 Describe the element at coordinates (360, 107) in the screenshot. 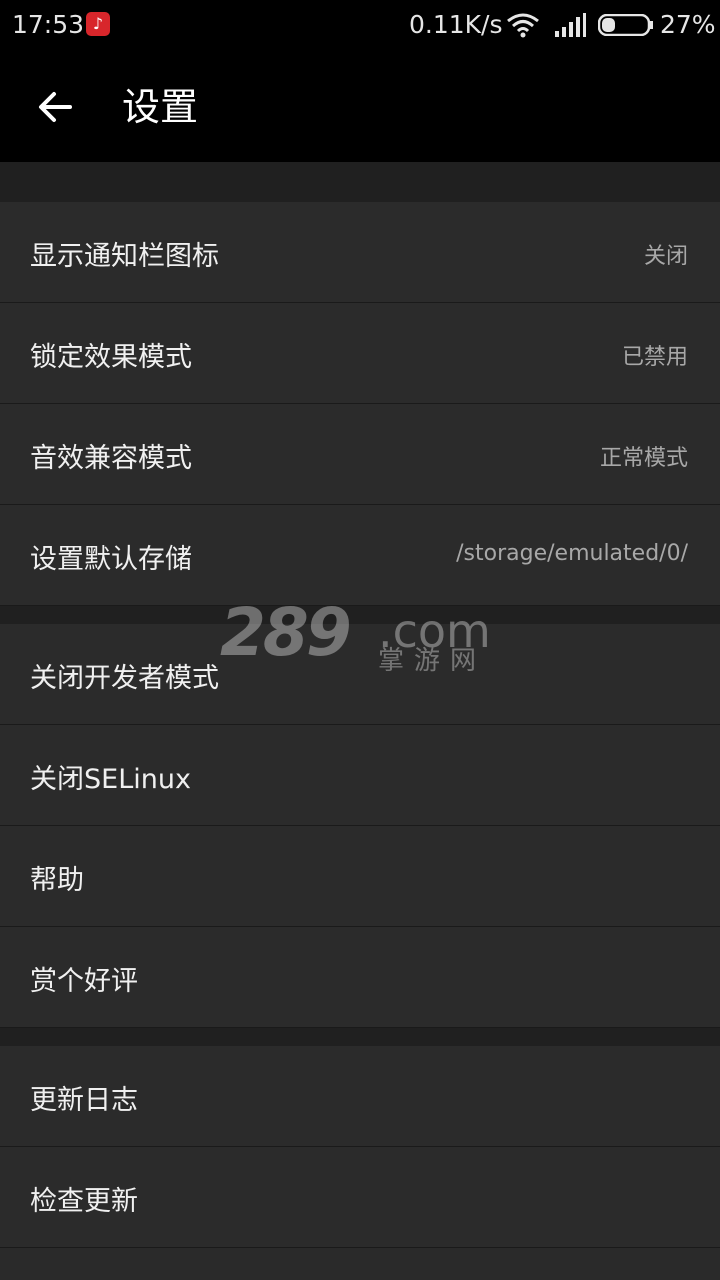

I see `app-bar: 设置` at that location.